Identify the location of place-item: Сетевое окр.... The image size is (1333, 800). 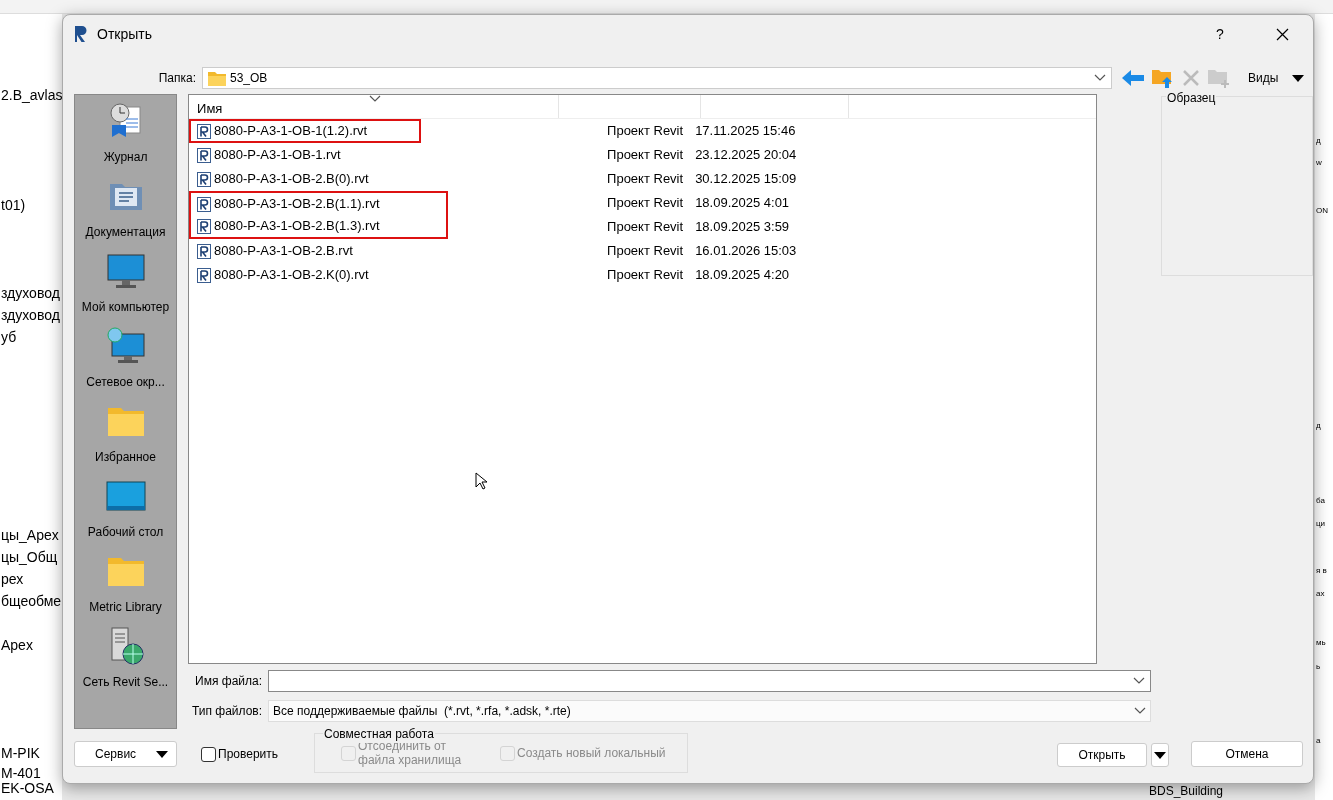
(125, 363).